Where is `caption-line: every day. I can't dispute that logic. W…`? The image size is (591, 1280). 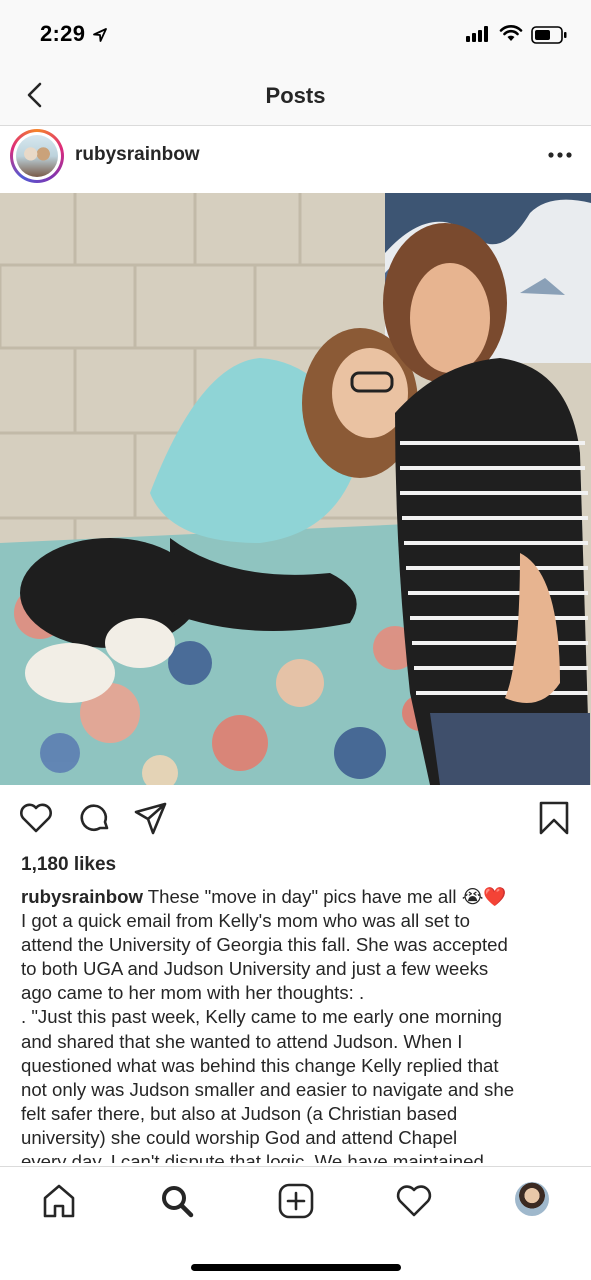
caption-line: every day. I can't dispute that logic. W… is located at coordinates (252, 1157).